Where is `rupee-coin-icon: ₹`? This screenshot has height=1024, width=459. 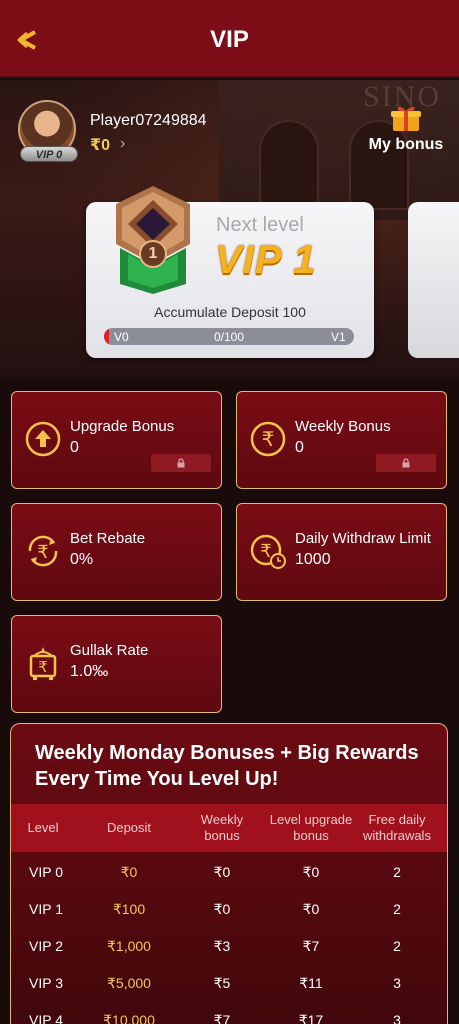
rupee-coin-icon: ₹ is located at coordinates (268, 439).